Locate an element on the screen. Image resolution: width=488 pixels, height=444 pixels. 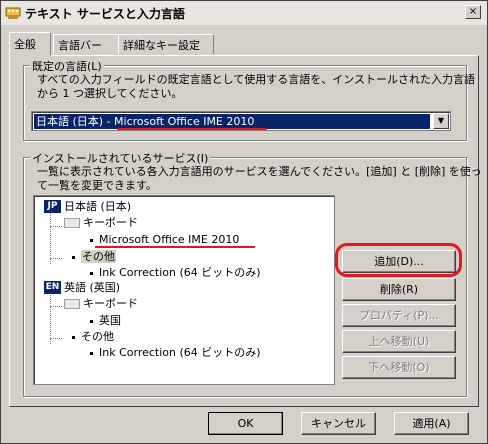
tree-item-jp-keyboard: キーボード is located at coordinates (101, 223).